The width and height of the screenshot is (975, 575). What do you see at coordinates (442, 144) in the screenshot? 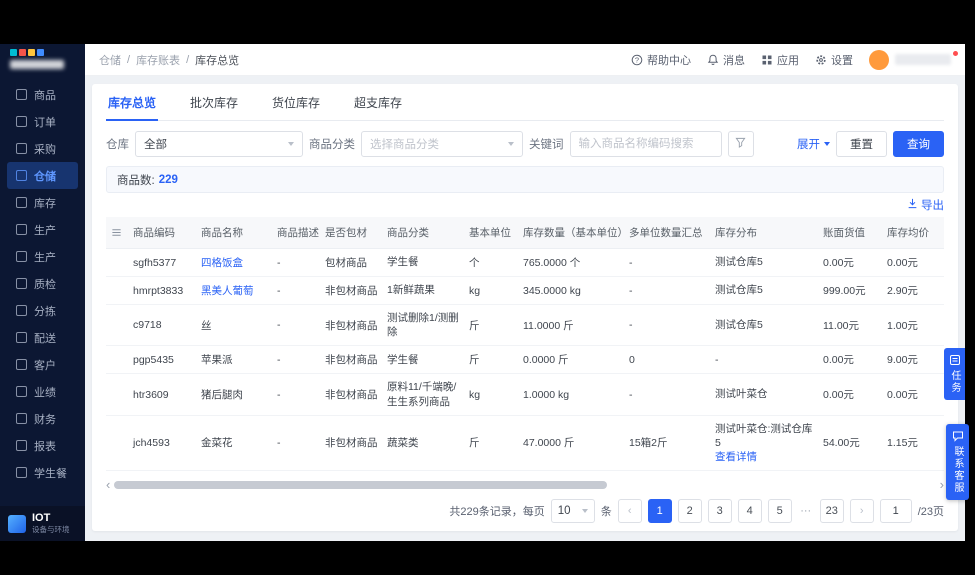
I see `category-select: 选择商品分类` at bounding box center [442, 144].